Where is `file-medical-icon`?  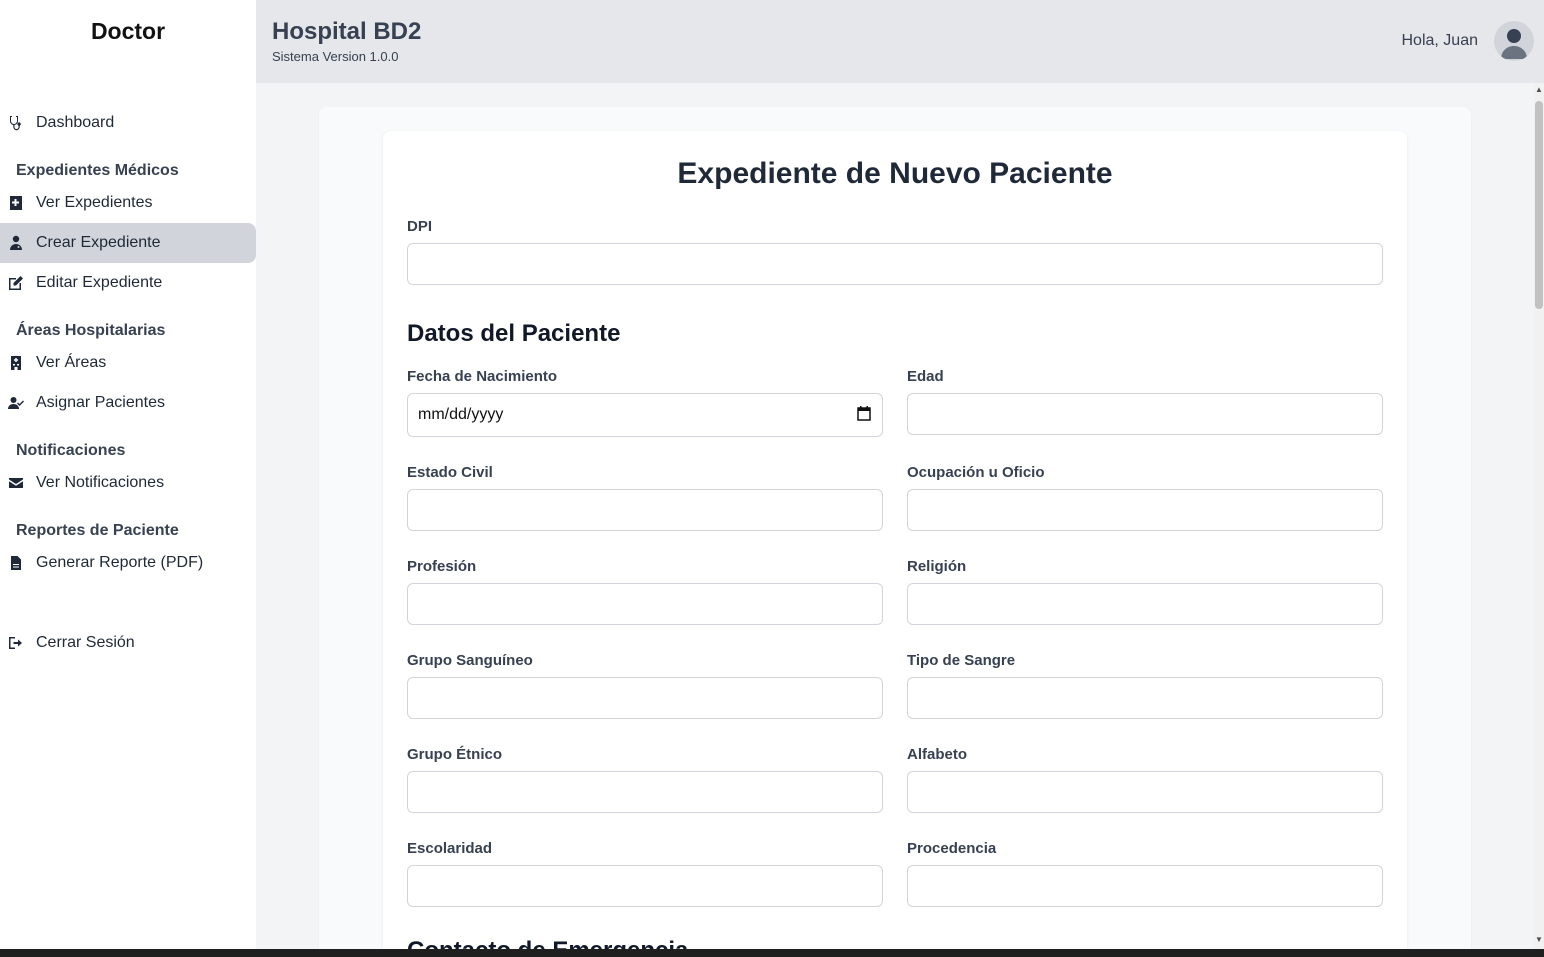
file-medical-icon is located at coordinates (16, 203).